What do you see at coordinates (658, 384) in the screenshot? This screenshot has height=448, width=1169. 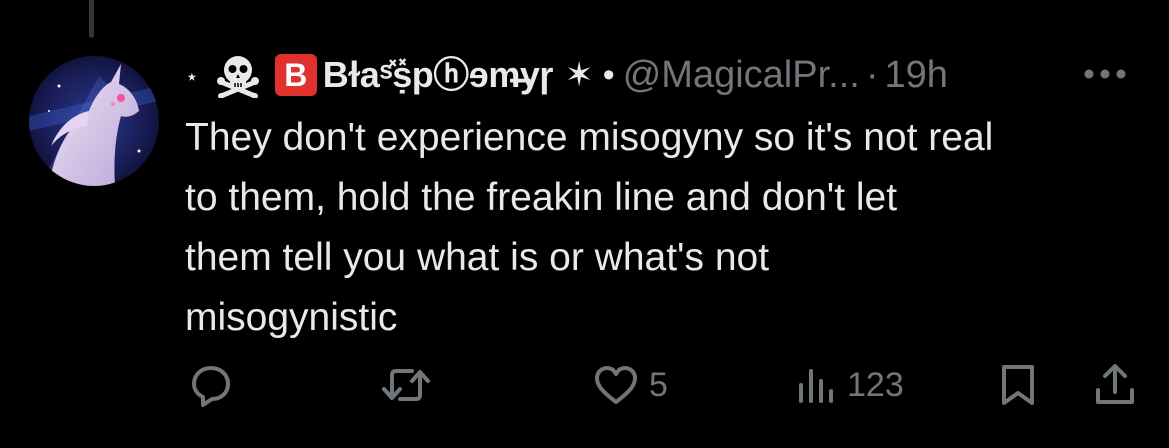 I see `like-count: 5` at bounding box center [658, 384].